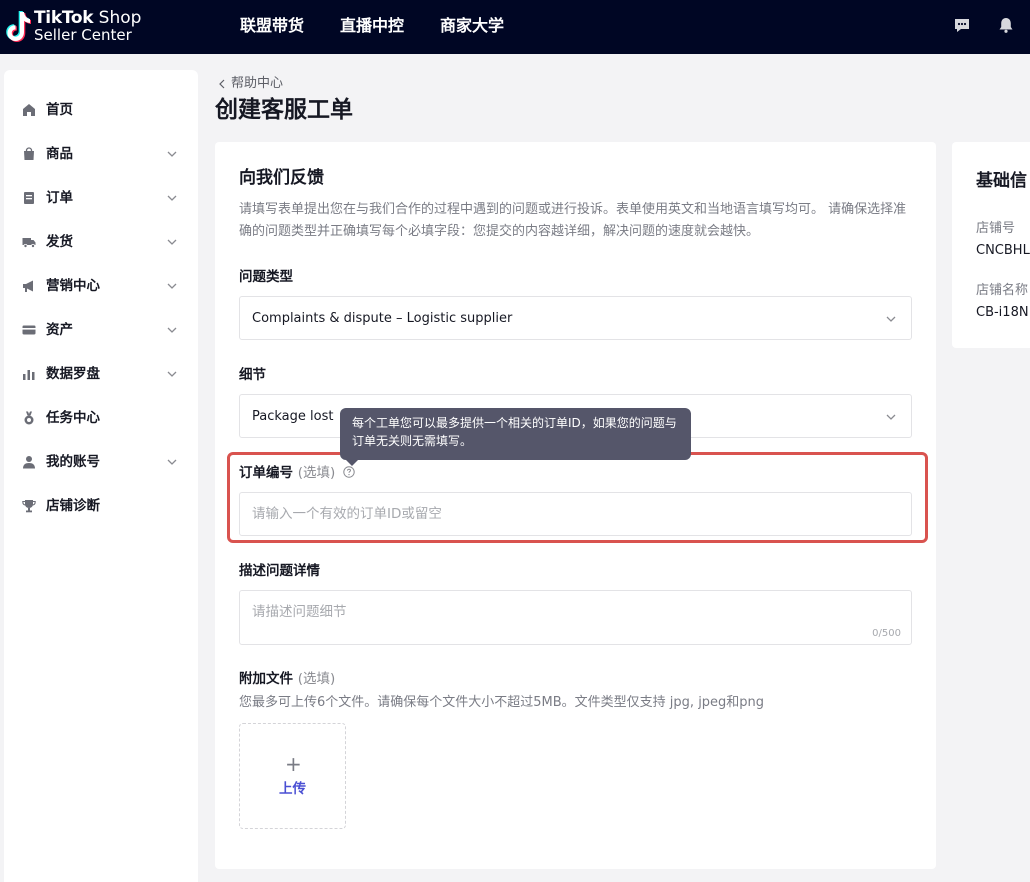 The width and height of the screenshot is (1030, 882). What do you see at coordinates (272, 26) in the screenshot?
I see `nav-link-affiliate: 联盟带货` at bounding box center [272, 26].